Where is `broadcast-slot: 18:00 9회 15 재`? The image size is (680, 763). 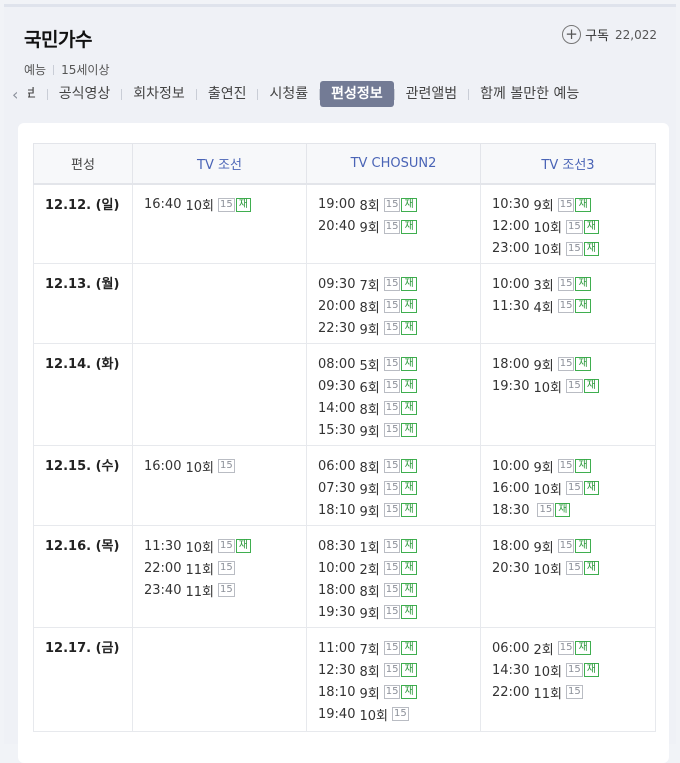 broadcast-slot: 18:00 9회 15 재 is located at coordinates (573, 546).